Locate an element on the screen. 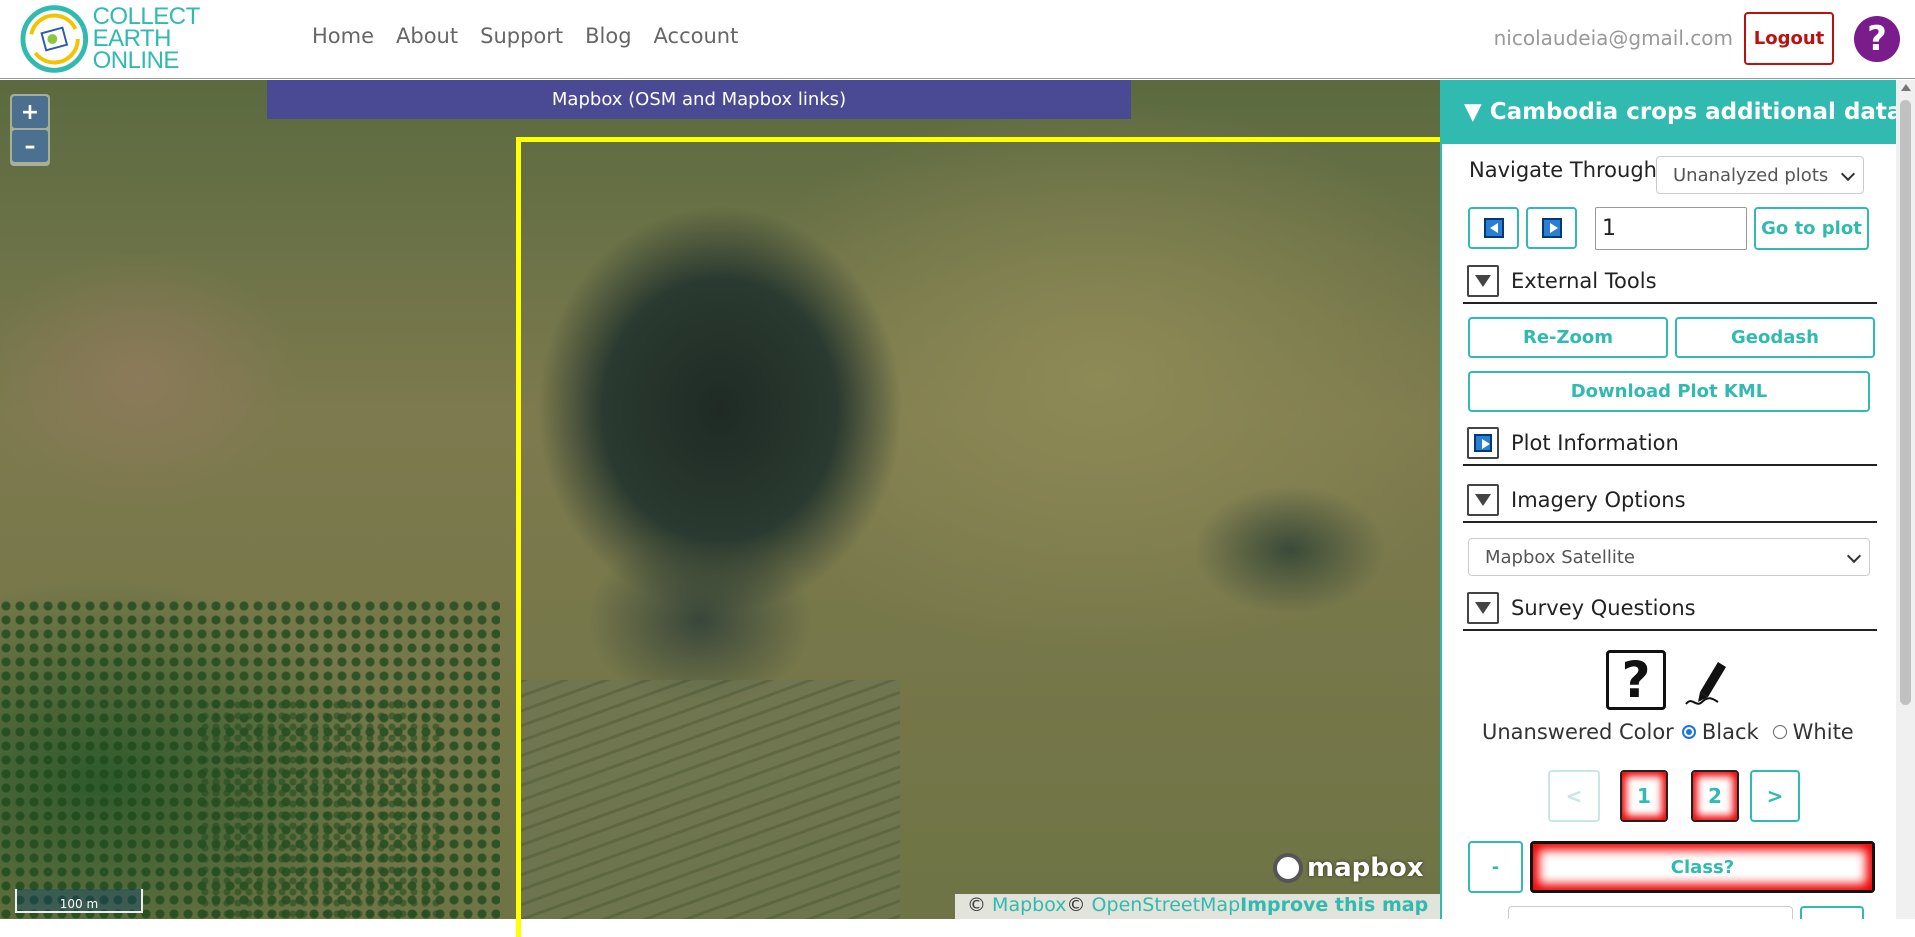  expand-arrow-icon is located at coordinates (1483, 443).